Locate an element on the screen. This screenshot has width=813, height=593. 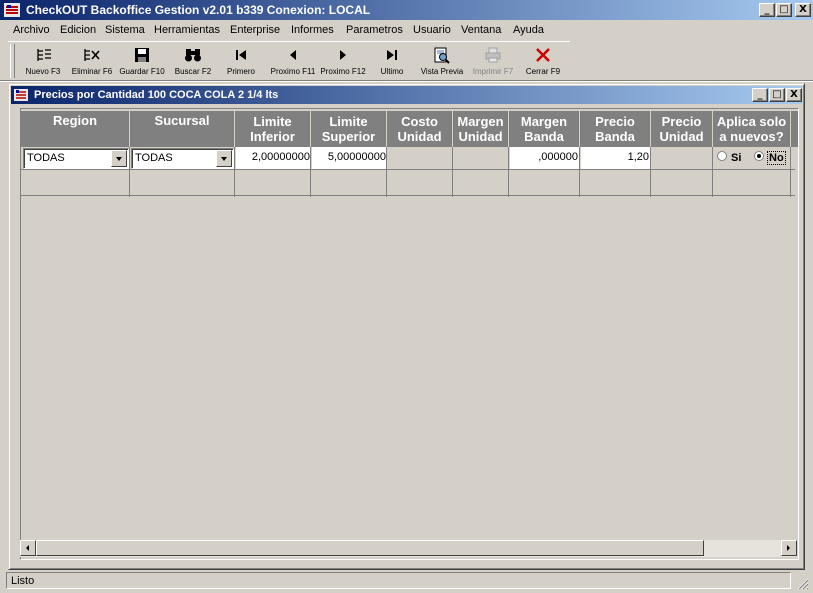
menu-enterprise: Enterprise is located at coordinates (255, 30).